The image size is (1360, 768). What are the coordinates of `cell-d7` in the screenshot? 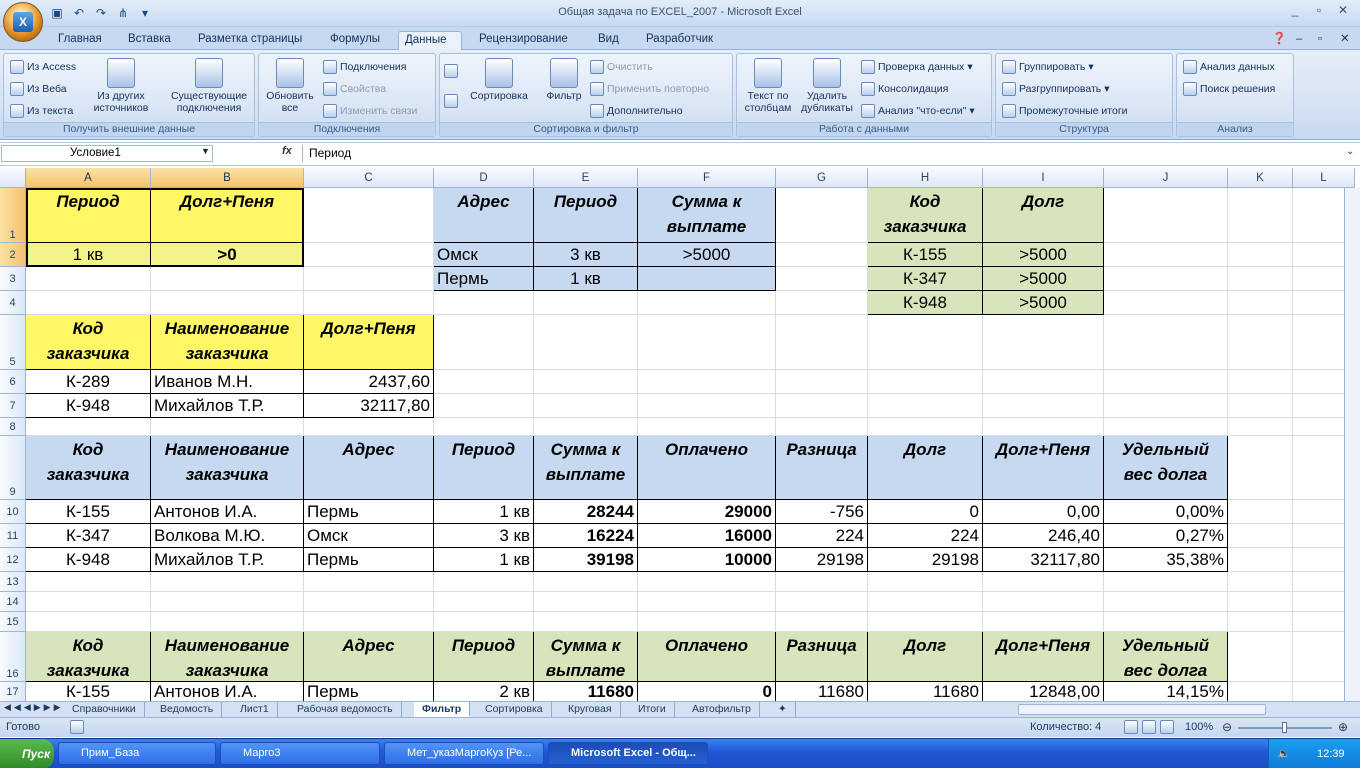 It's located at (484, 406).